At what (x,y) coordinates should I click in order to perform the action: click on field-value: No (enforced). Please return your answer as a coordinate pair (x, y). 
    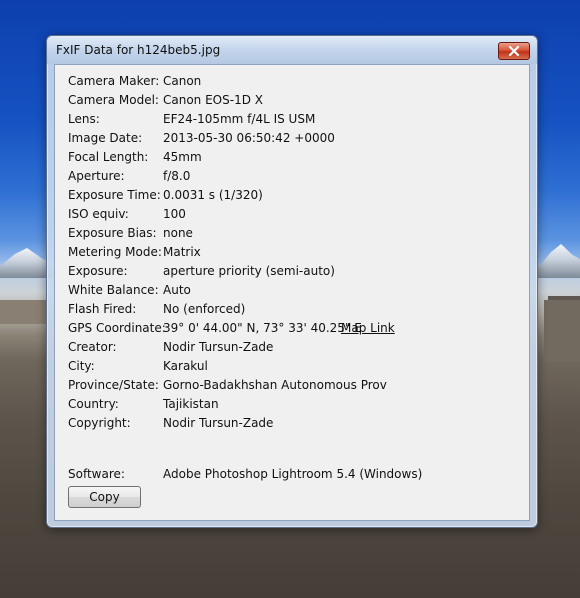
    Looking at the image, I should click on (204, 309).